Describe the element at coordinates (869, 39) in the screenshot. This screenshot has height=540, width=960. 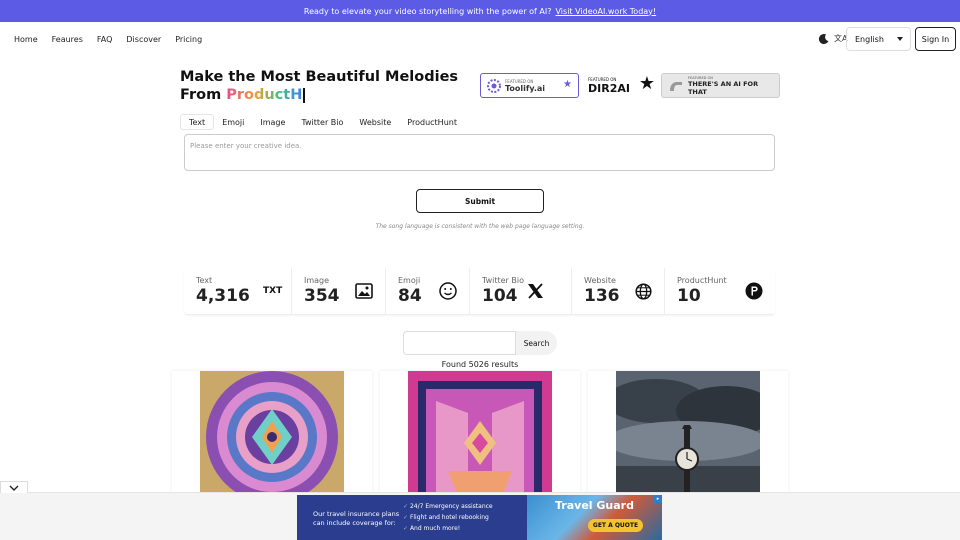
I see `language-value: English` at that location.